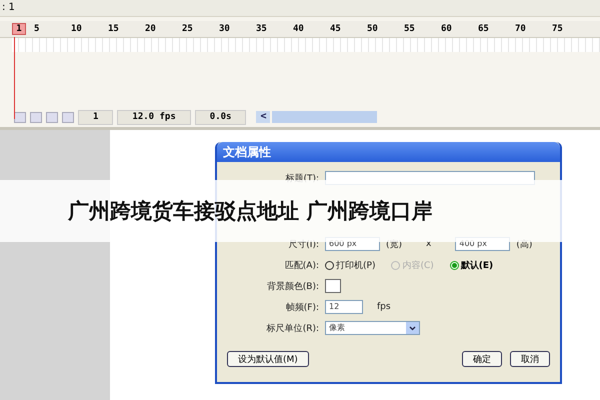  I want to click on radio-option: 打印机(P), so click(350, 265).